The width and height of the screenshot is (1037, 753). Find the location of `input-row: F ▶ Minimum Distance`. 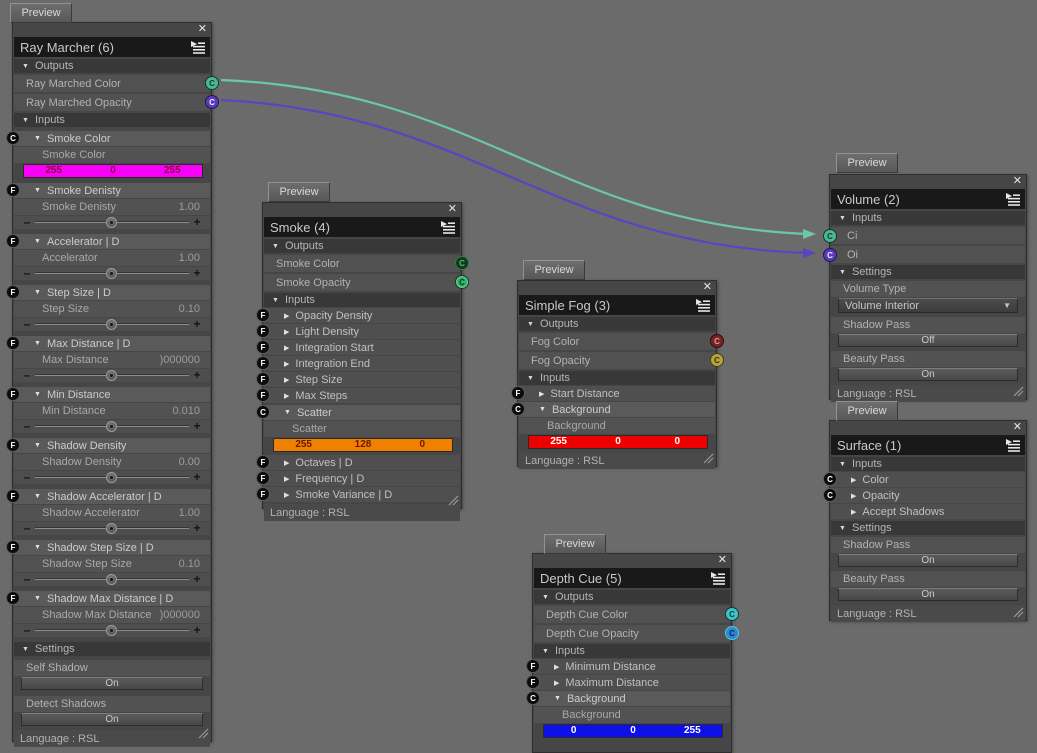

input-row: F ▶ Minimum Distance is located at coordinates (628, 666).